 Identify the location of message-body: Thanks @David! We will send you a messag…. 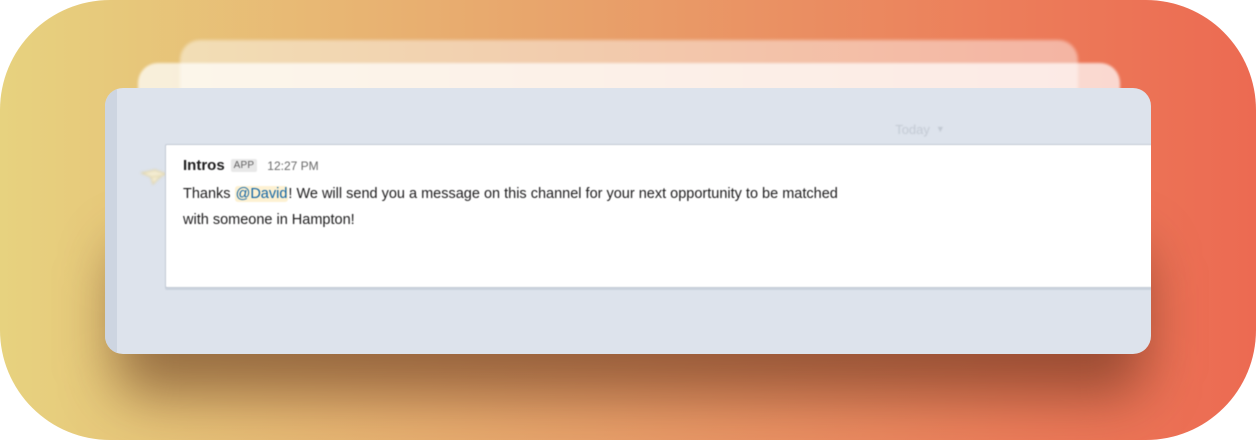
(513, 207).